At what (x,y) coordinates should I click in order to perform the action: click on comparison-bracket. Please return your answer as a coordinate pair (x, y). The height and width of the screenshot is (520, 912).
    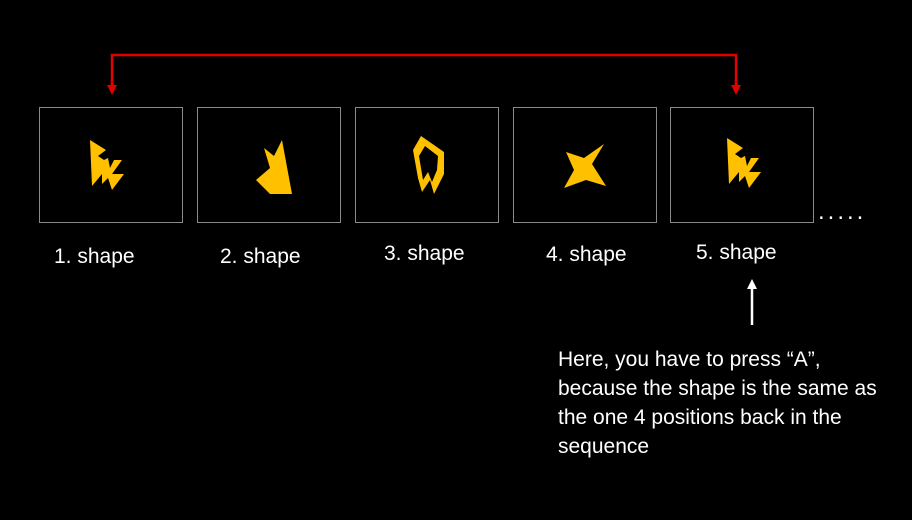
    Looking at the image, I should click on (424, 74).